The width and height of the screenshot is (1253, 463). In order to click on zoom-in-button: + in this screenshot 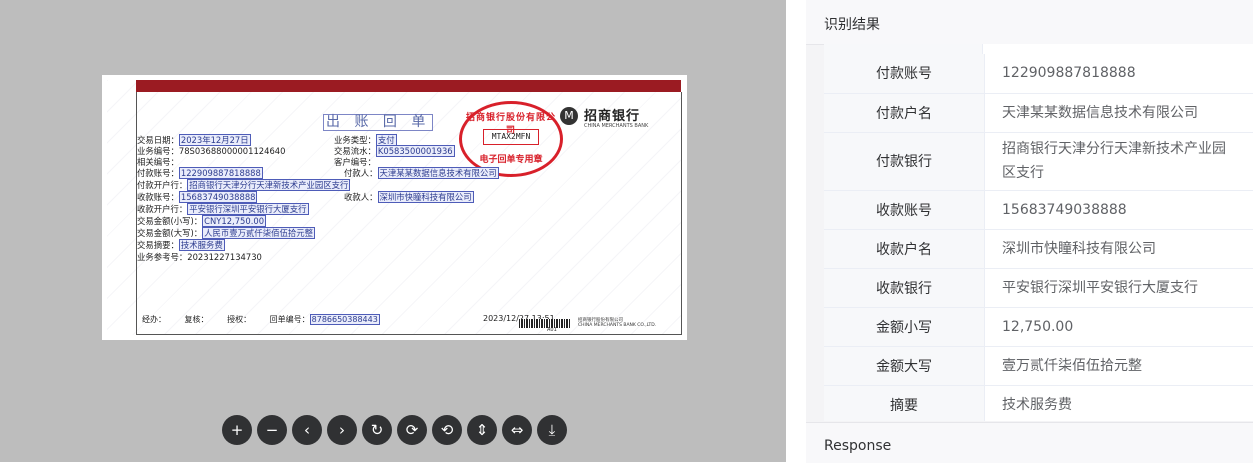, I will do `click(237, 430)`.